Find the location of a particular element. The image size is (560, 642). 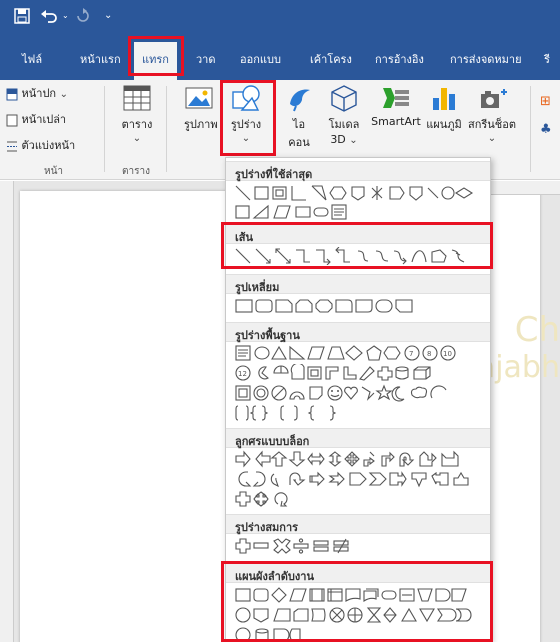

pictures-button: รูปภาพ is located at coordinates (204, 108).